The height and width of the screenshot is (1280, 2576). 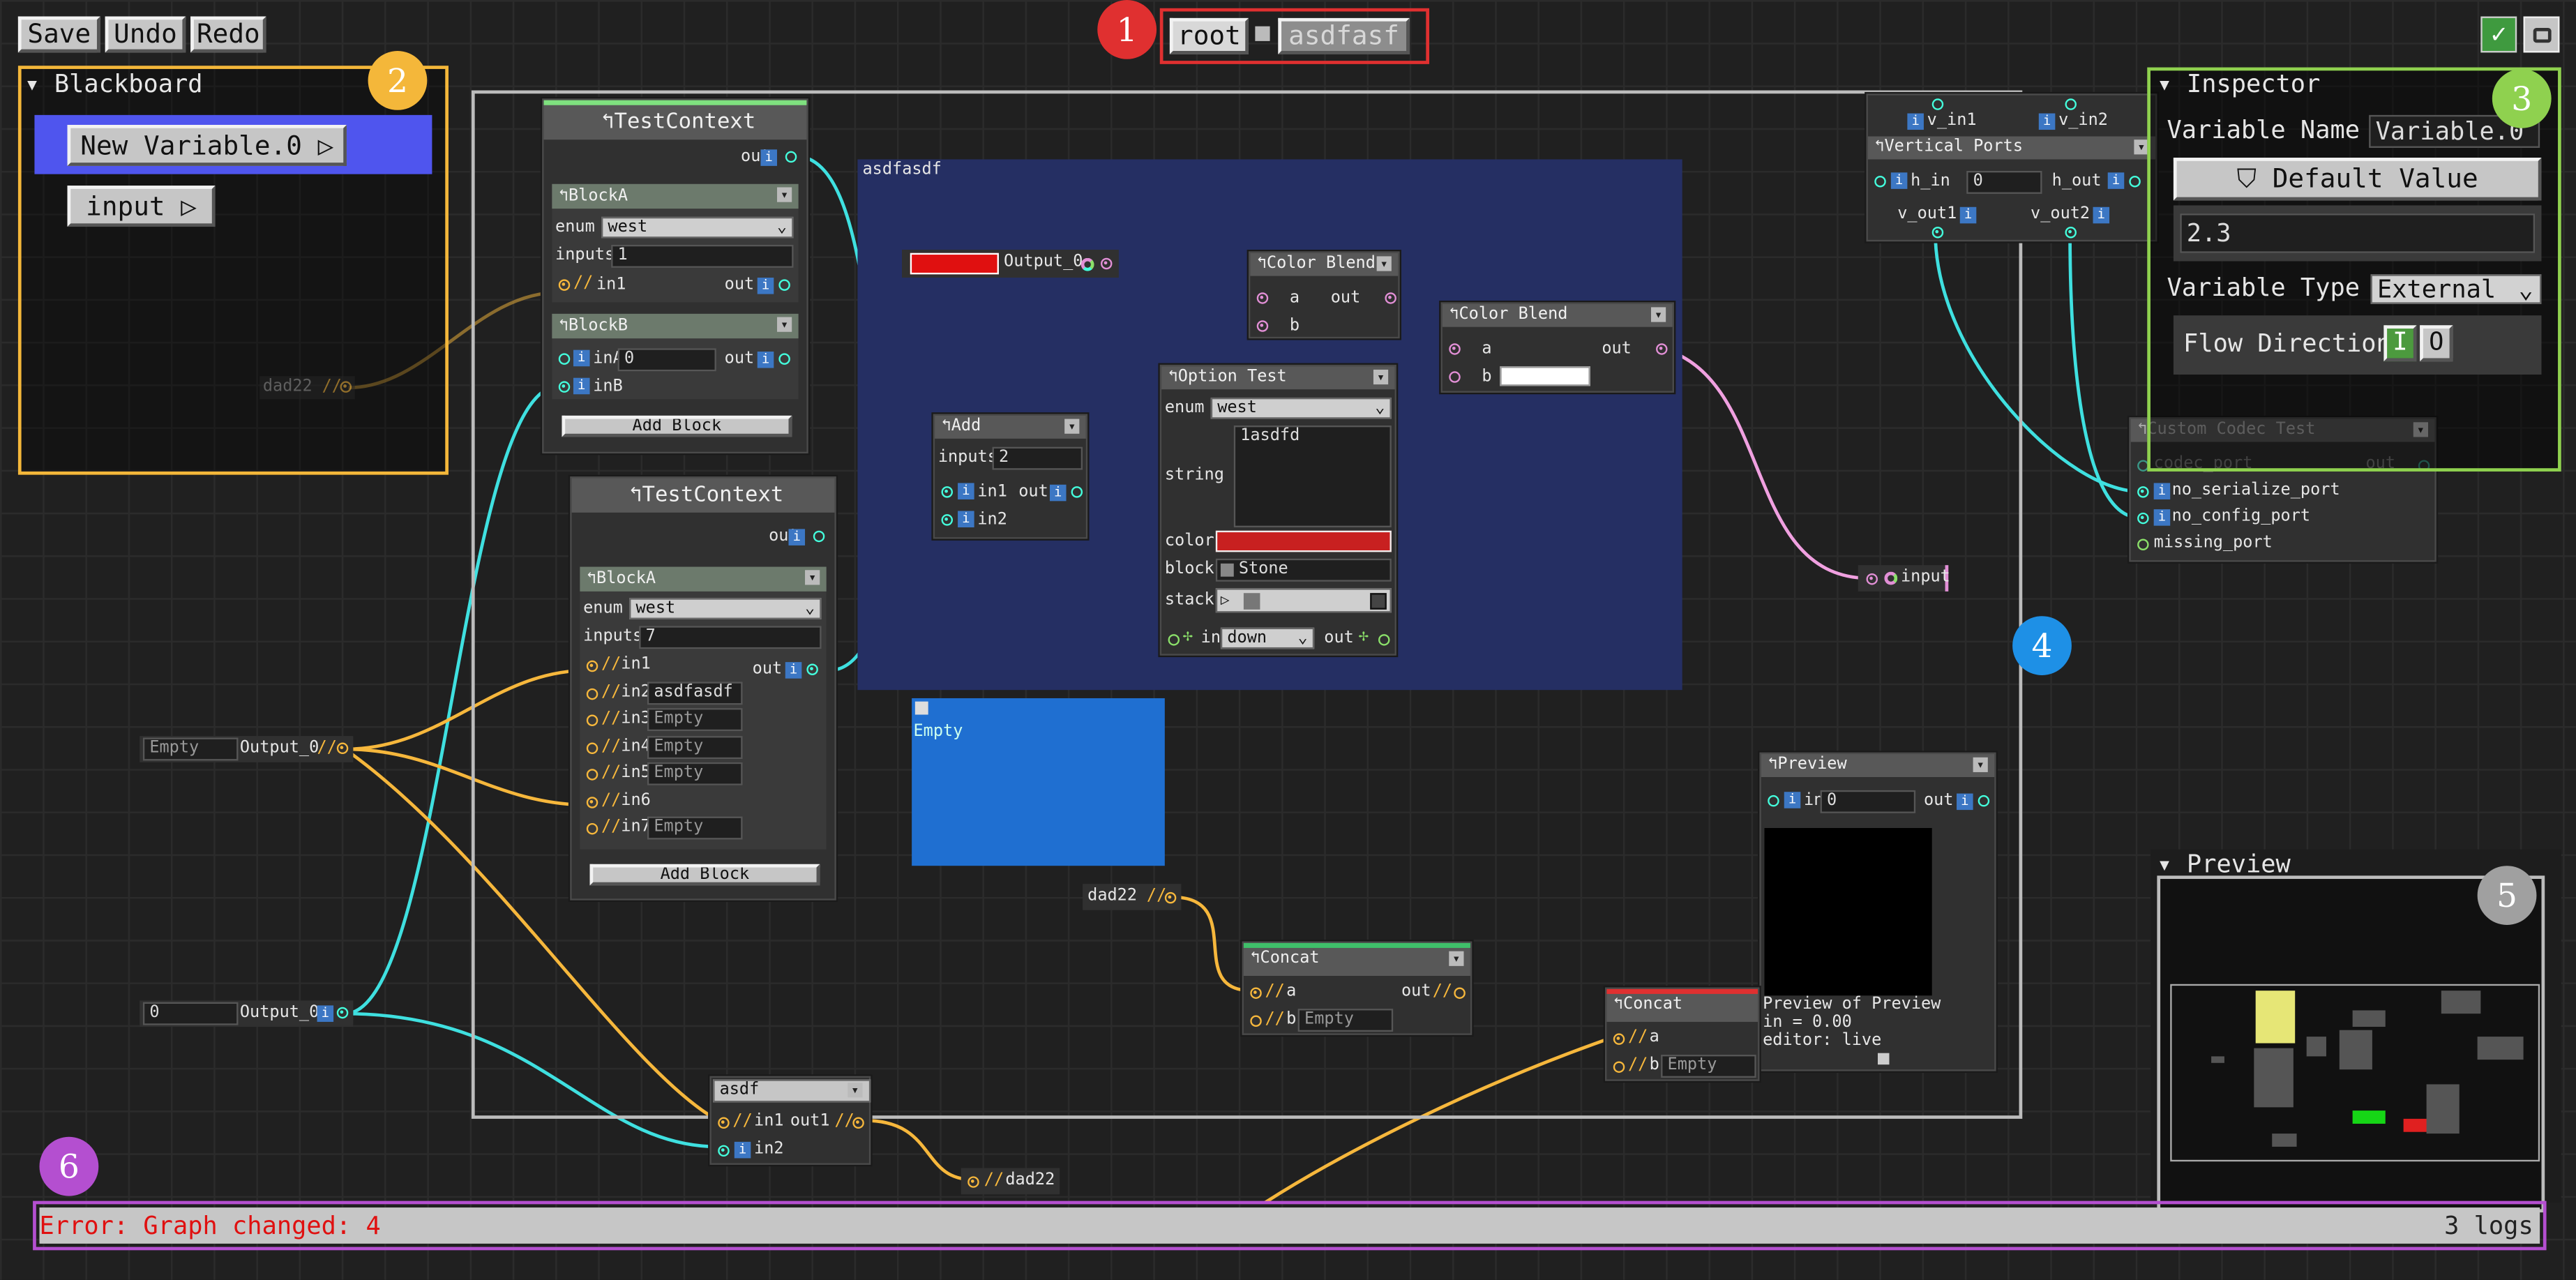 What do you see at coordinates (190, 749) in the screenshot?
I see `output-value-field: Empty` at bounding box center [190, 749].